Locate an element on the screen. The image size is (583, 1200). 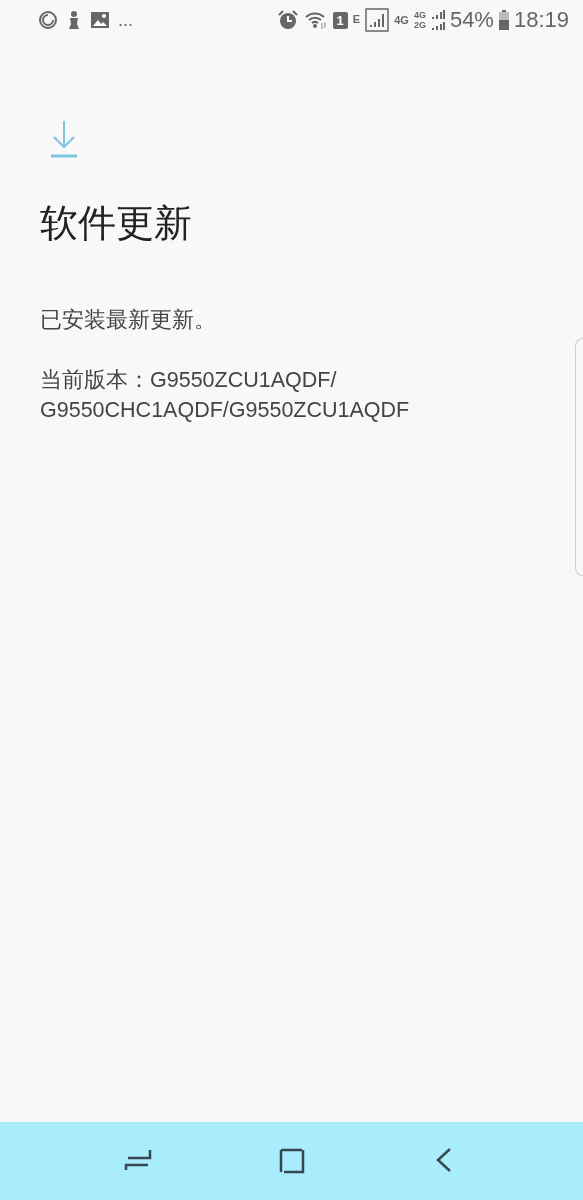
image-icon is located at coordinates (100, 20).